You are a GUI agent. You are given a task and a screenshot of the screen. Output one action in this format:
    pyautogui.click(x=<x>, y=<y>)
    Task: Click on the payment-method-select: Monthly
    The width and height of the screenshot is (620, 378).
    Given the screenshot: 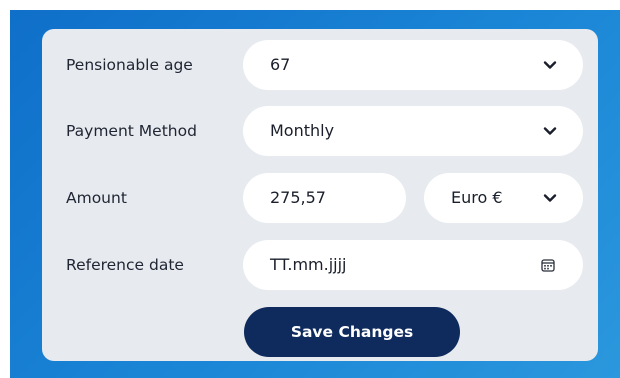 What is the action you would take?
    pyautogui.click(x=413, y=131)
    